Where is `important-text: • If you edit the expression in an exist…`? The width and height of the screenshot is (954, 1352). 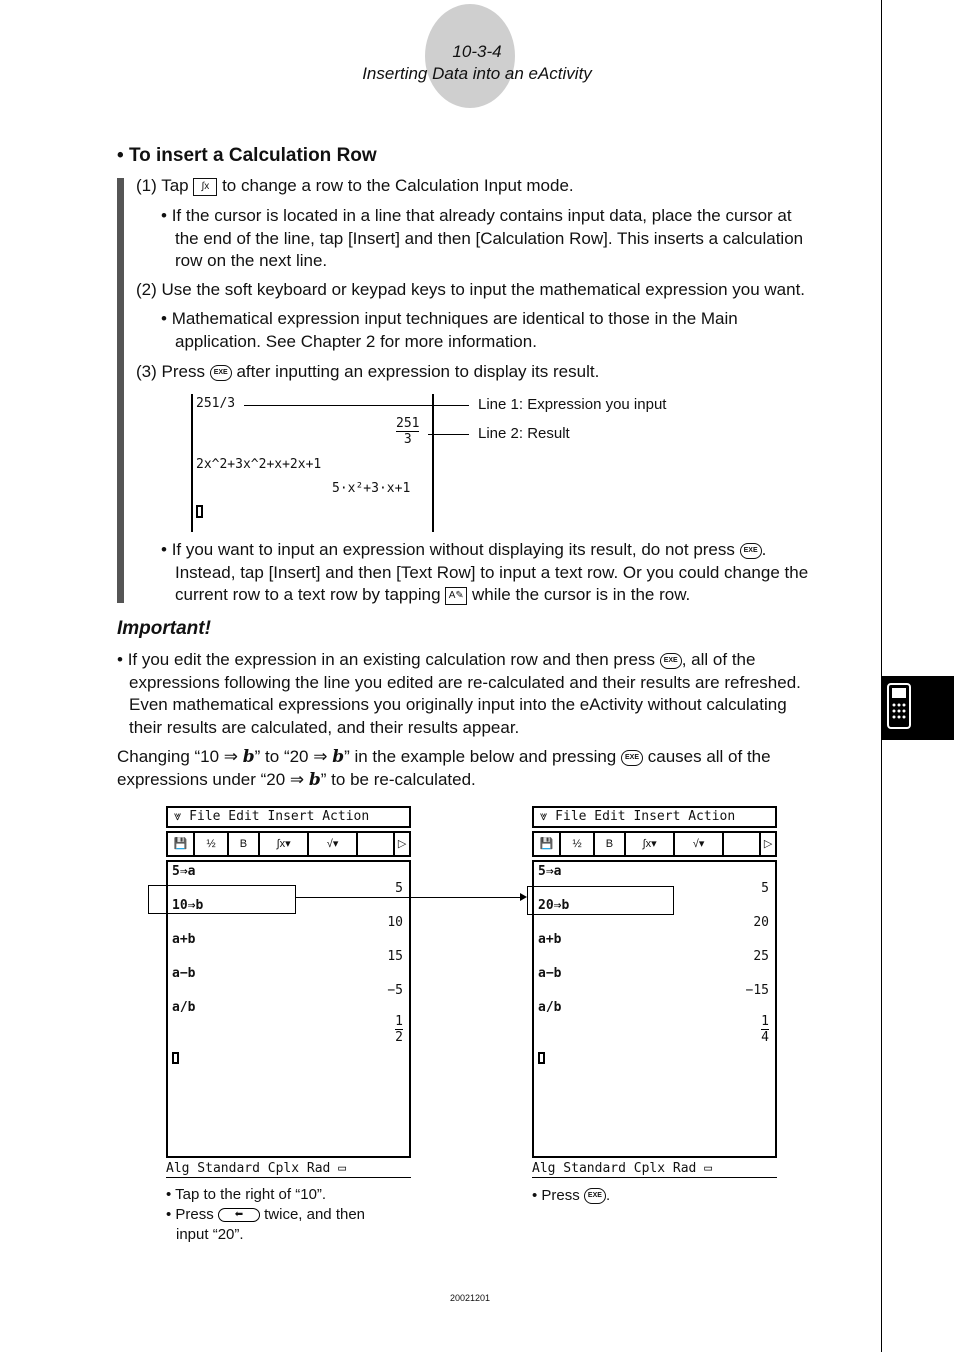 important-text: • If you edit the expression in an exist… is located at coordinates (459, 693).